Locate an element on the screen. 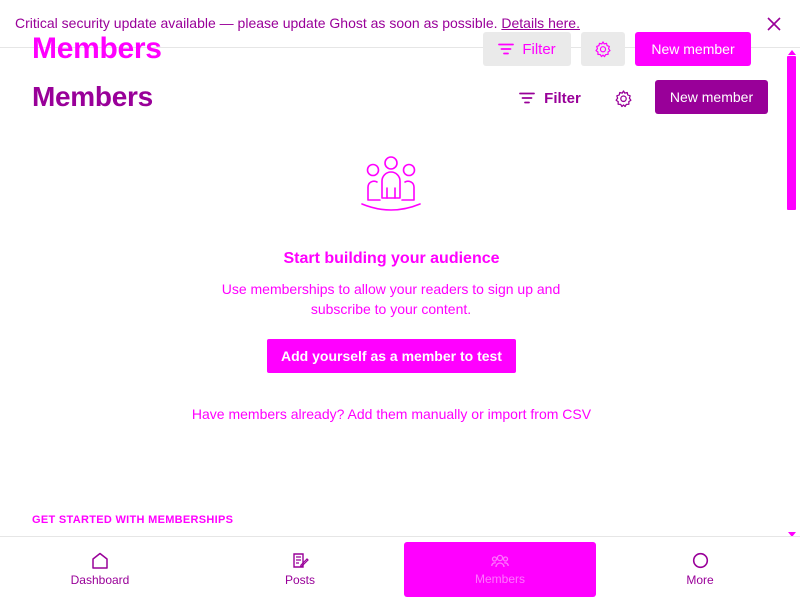 The width and height of the screenshot is (800, 600). sticky-filter-button: Filter is located at coordinates (527, 49).